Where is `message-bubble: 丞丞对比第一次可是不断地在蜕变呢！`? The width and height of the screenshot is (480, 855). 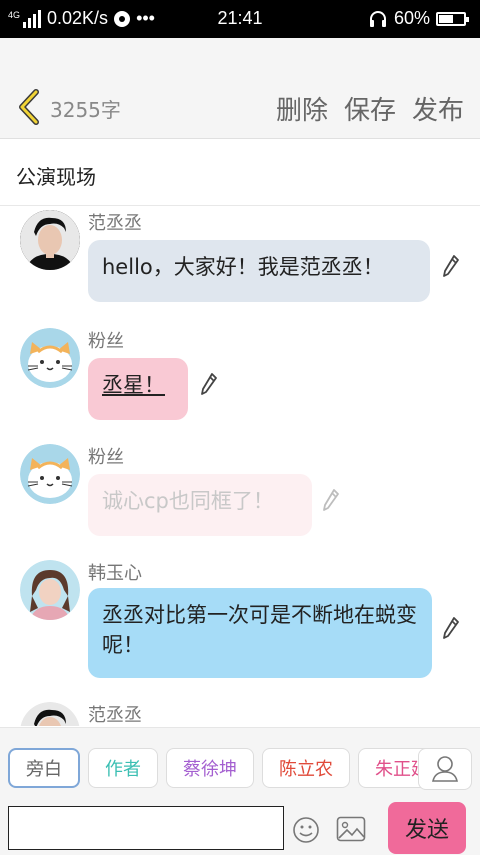
message-bubble: 丞丞对比第一次可是不断地在蜕变呢！ is located at coordinates (260, 633).